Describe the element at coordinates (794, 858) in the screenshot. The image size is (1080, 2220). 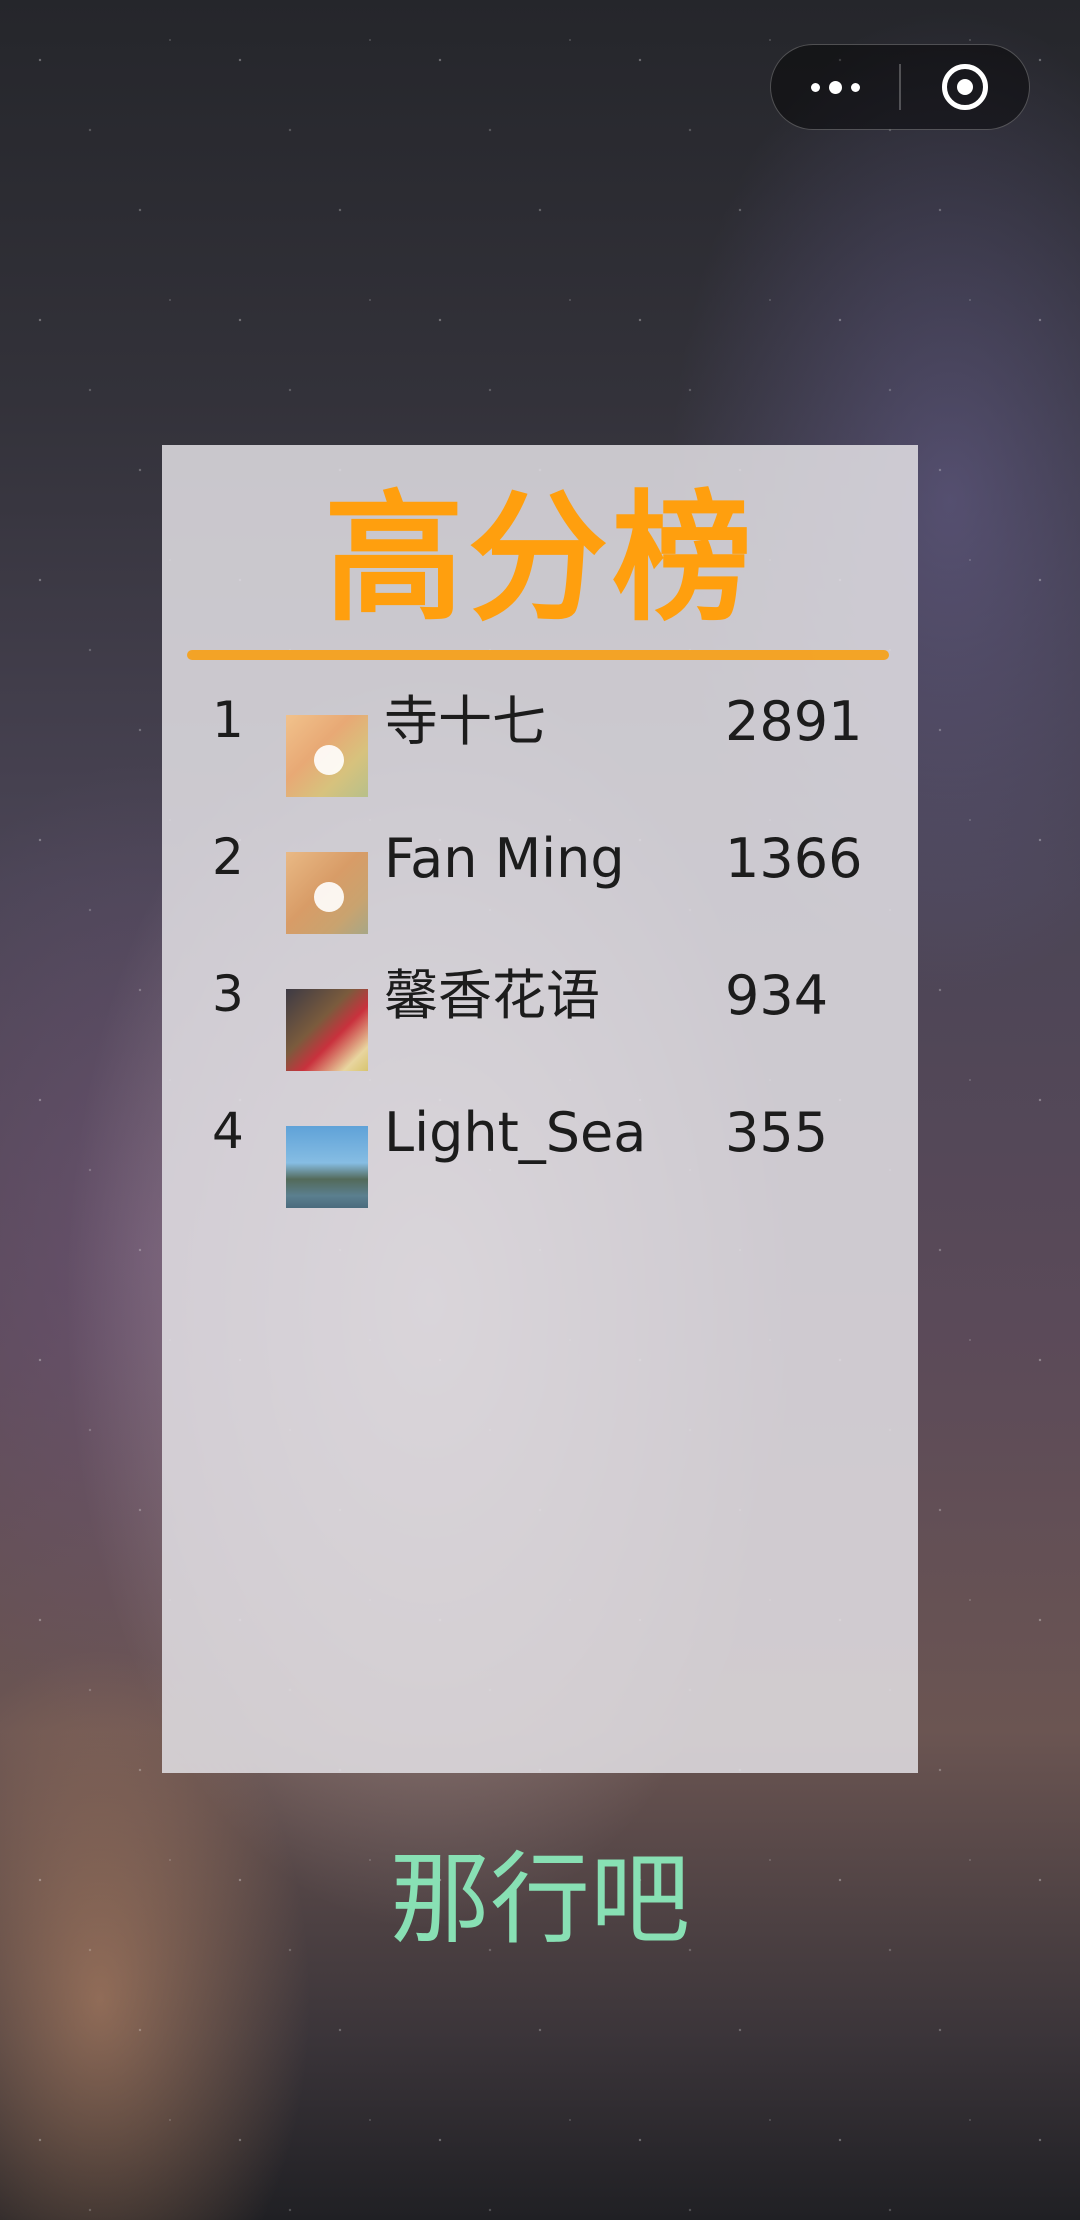
I see `player-score: 1366` at that location.